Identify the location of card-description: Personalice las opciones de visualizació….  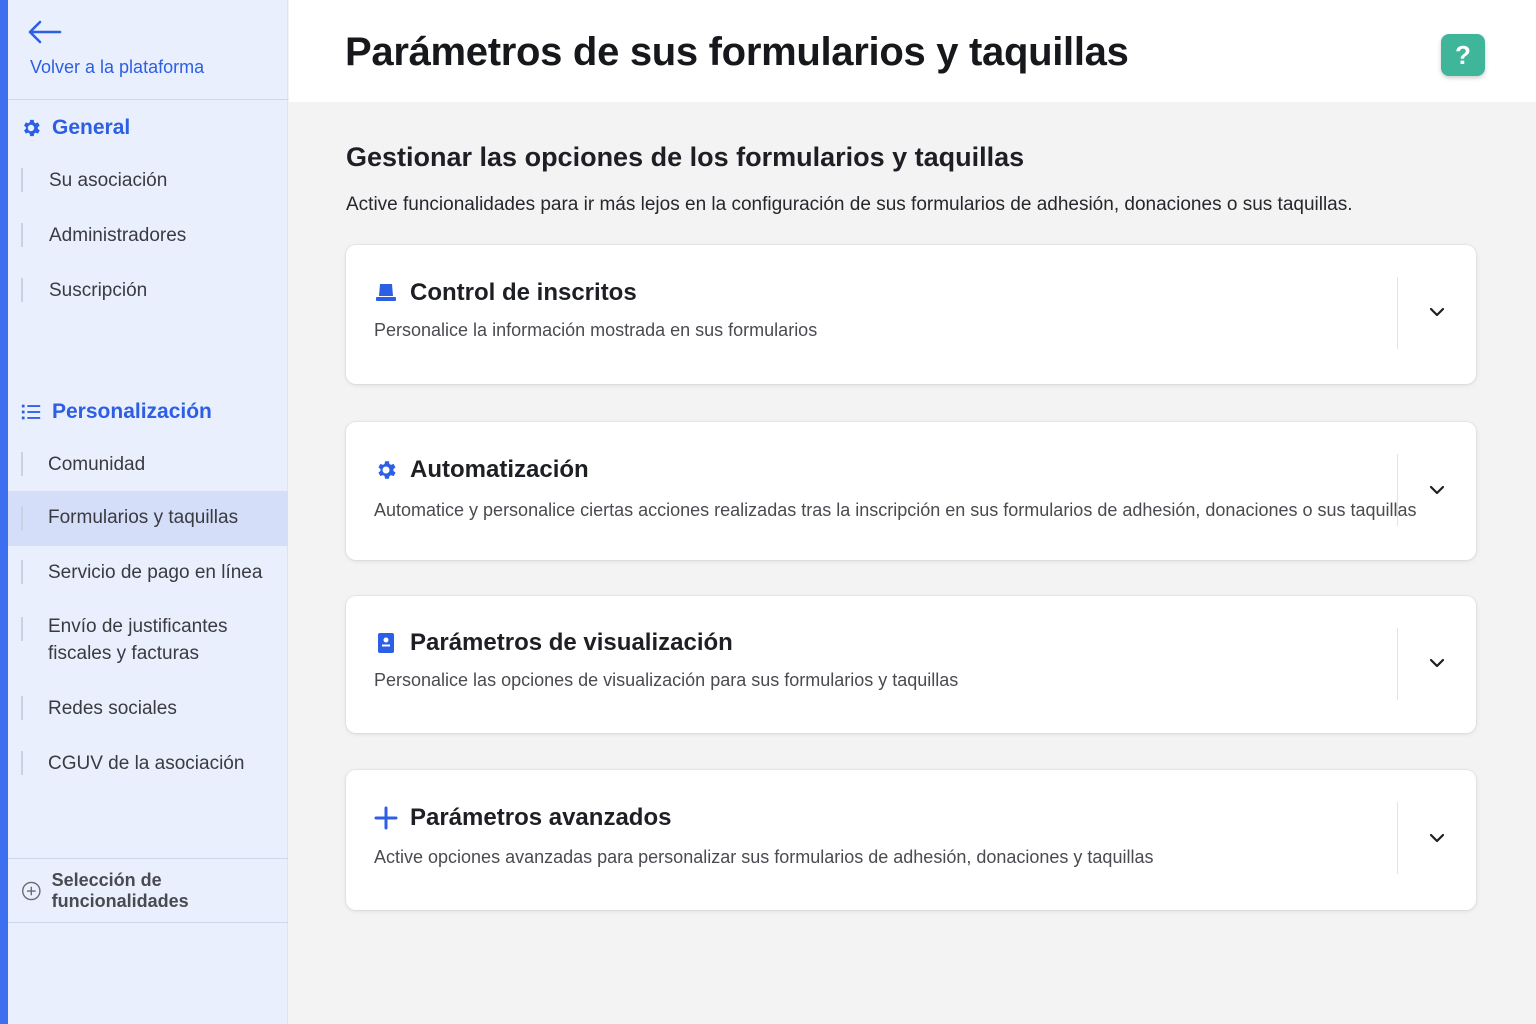
(666, 680).